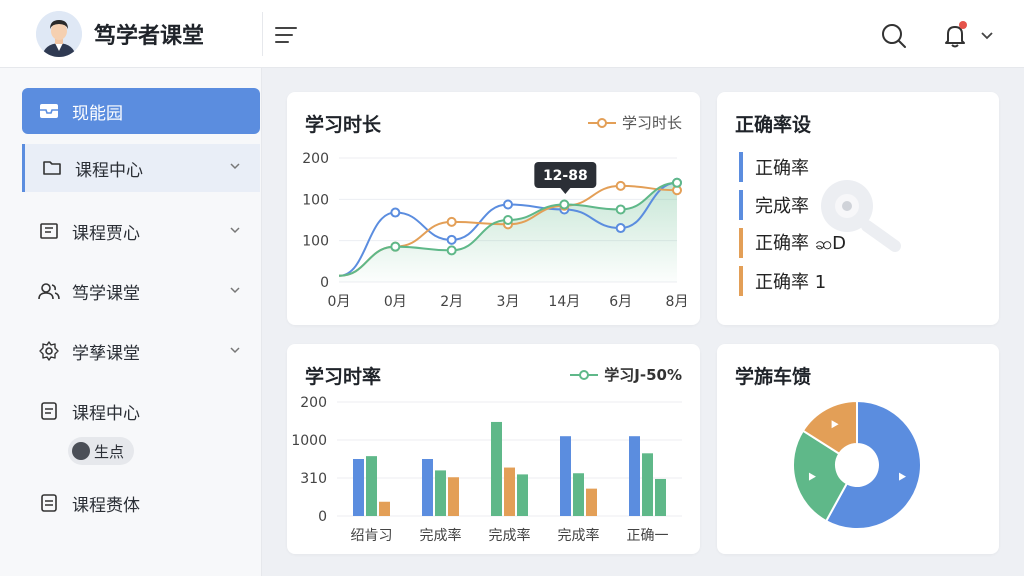 The image size is (1024, 576). I want to click on sidebar-item-study-room: 学孳课堂, so click(141, 351).